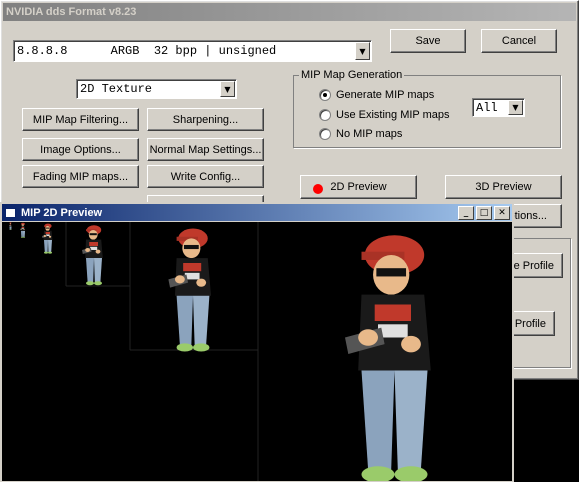 The height and width of the screenshot is (482, 579). I want to click on mip-count-combo: All ▼, so click(498, 107).